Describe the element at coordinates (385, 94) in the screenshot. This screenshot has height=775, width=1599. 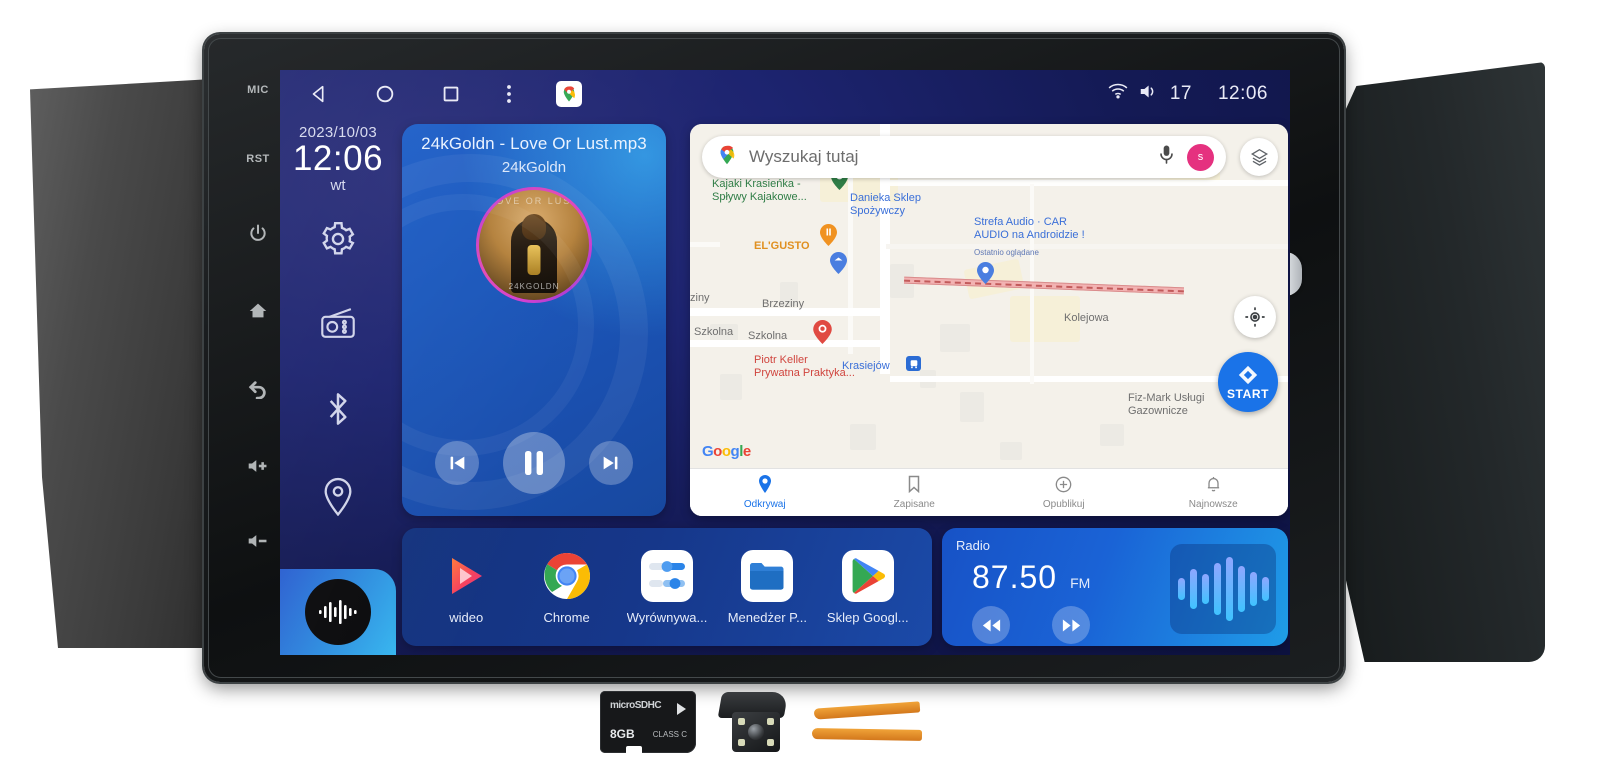
I see `home-nav-icon` at that location.